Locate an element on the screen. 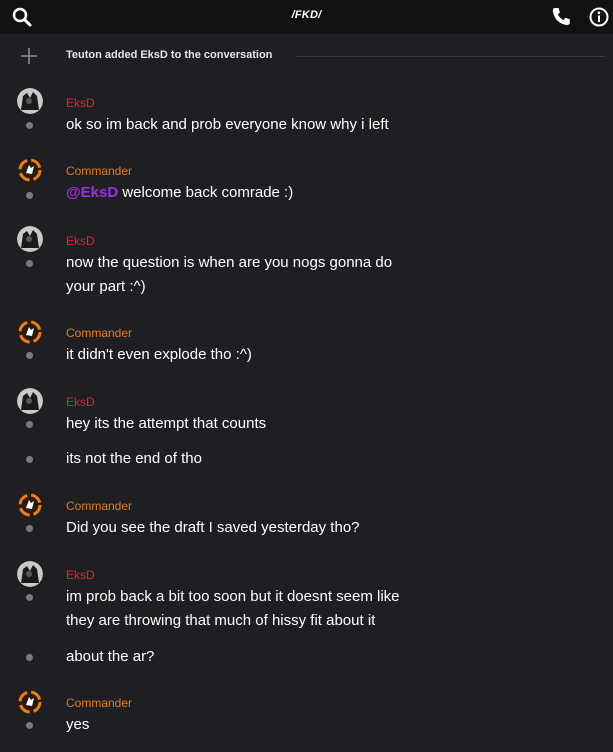 The width and height of the screenshot is (613, 752). message-text: yes is located at coordinates (78, 724).